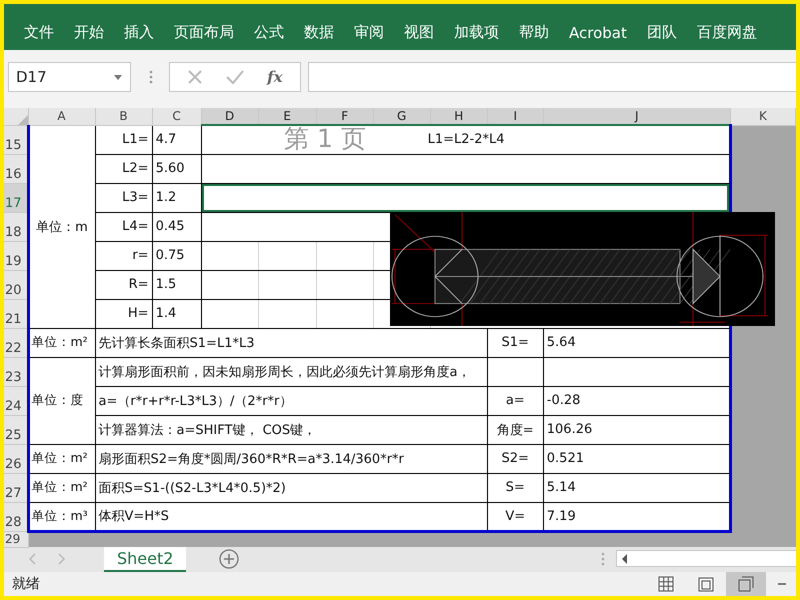  I want to click on ribbon-tab: 插入, so click(139, 32).